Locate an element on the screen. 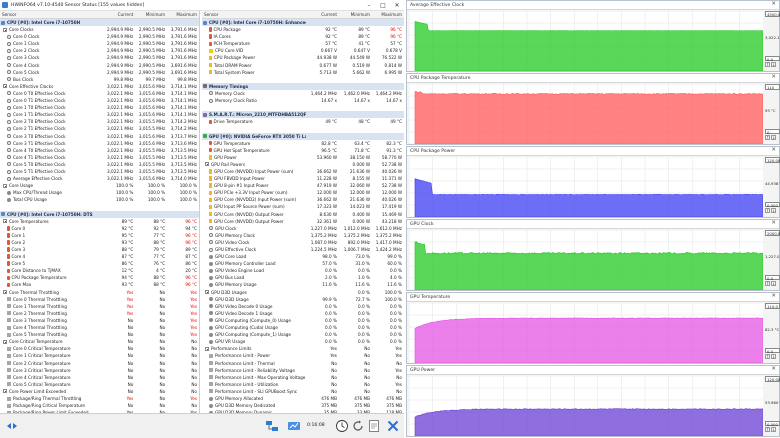 This screenshot has width=780, height=438. network-icon is located at coordinates (272, 426).